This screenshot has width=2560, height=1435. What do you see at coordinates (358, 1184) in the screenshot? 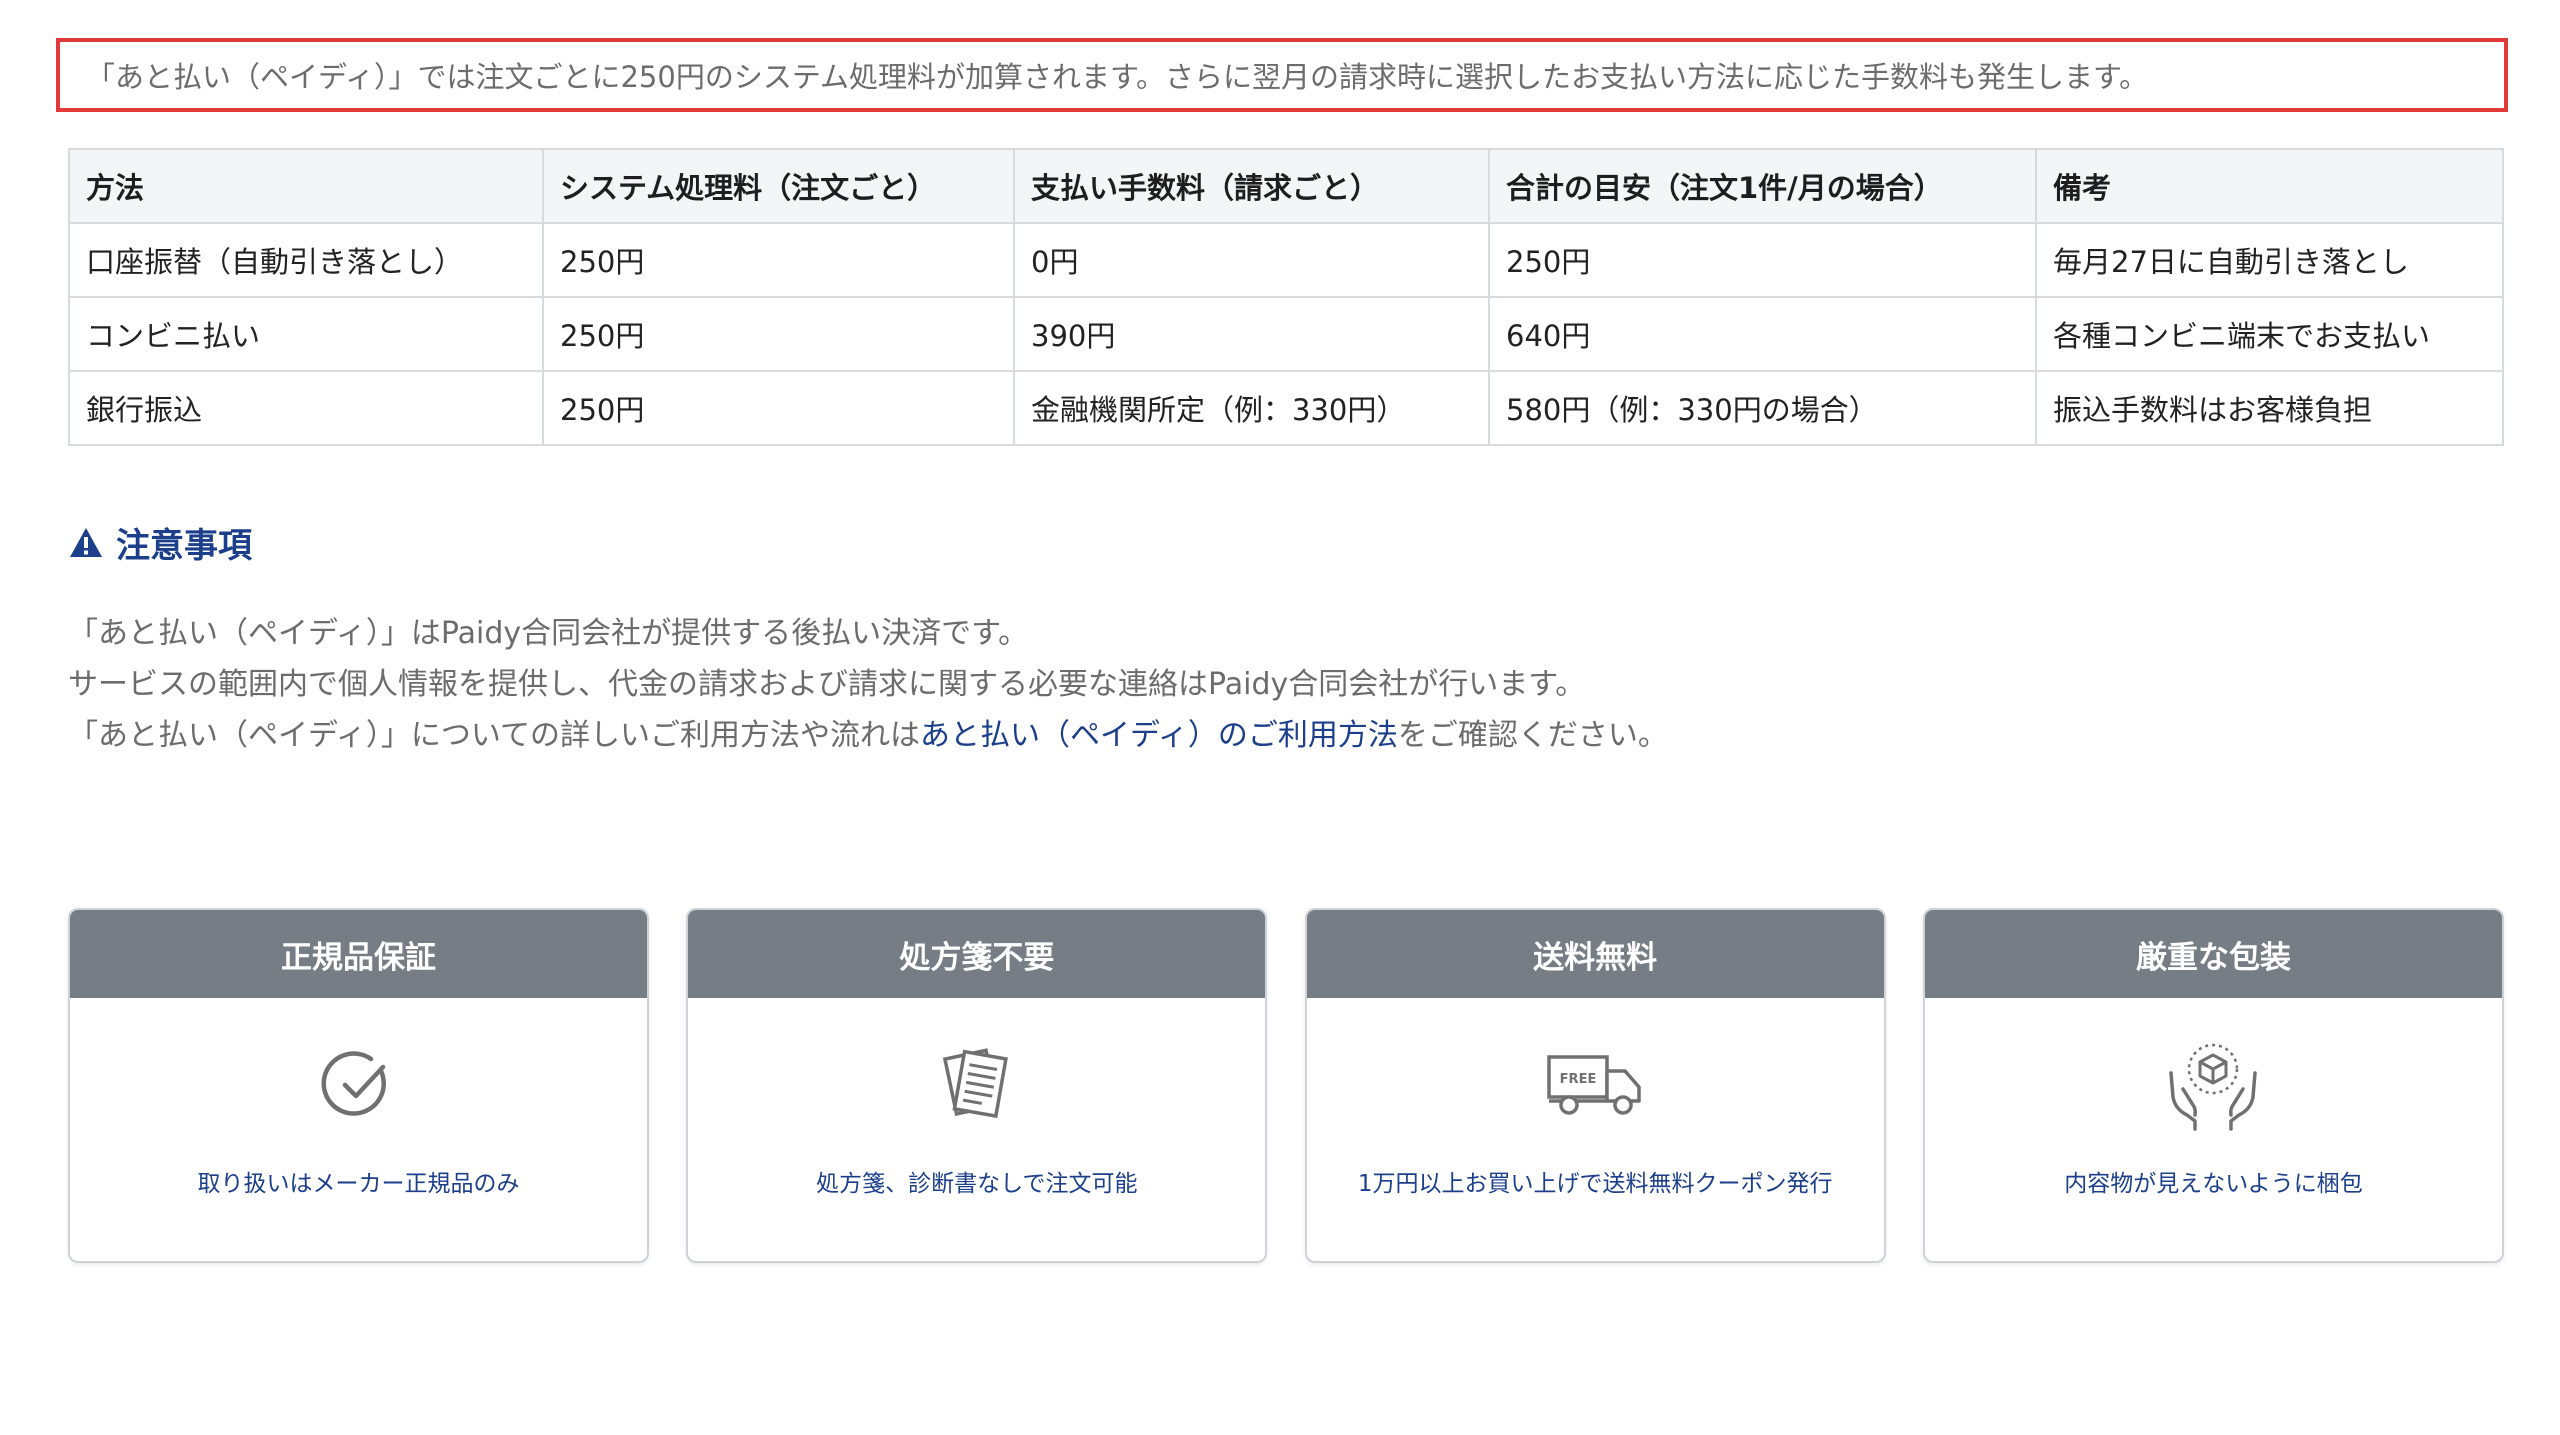
I see `feature-card-text: 取り扱いはメーカー正規品のみ` at bounding box center [358, 1184].